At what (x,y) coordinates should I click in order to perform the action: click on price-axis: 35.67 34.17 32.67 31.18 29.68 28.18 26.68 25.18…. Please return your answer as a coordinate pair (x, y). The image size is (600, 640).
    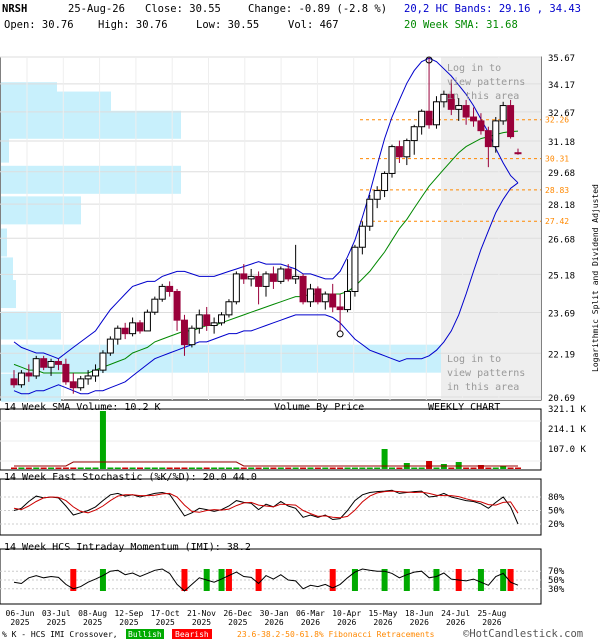
    Looking at the image, I should click on (561, 229).